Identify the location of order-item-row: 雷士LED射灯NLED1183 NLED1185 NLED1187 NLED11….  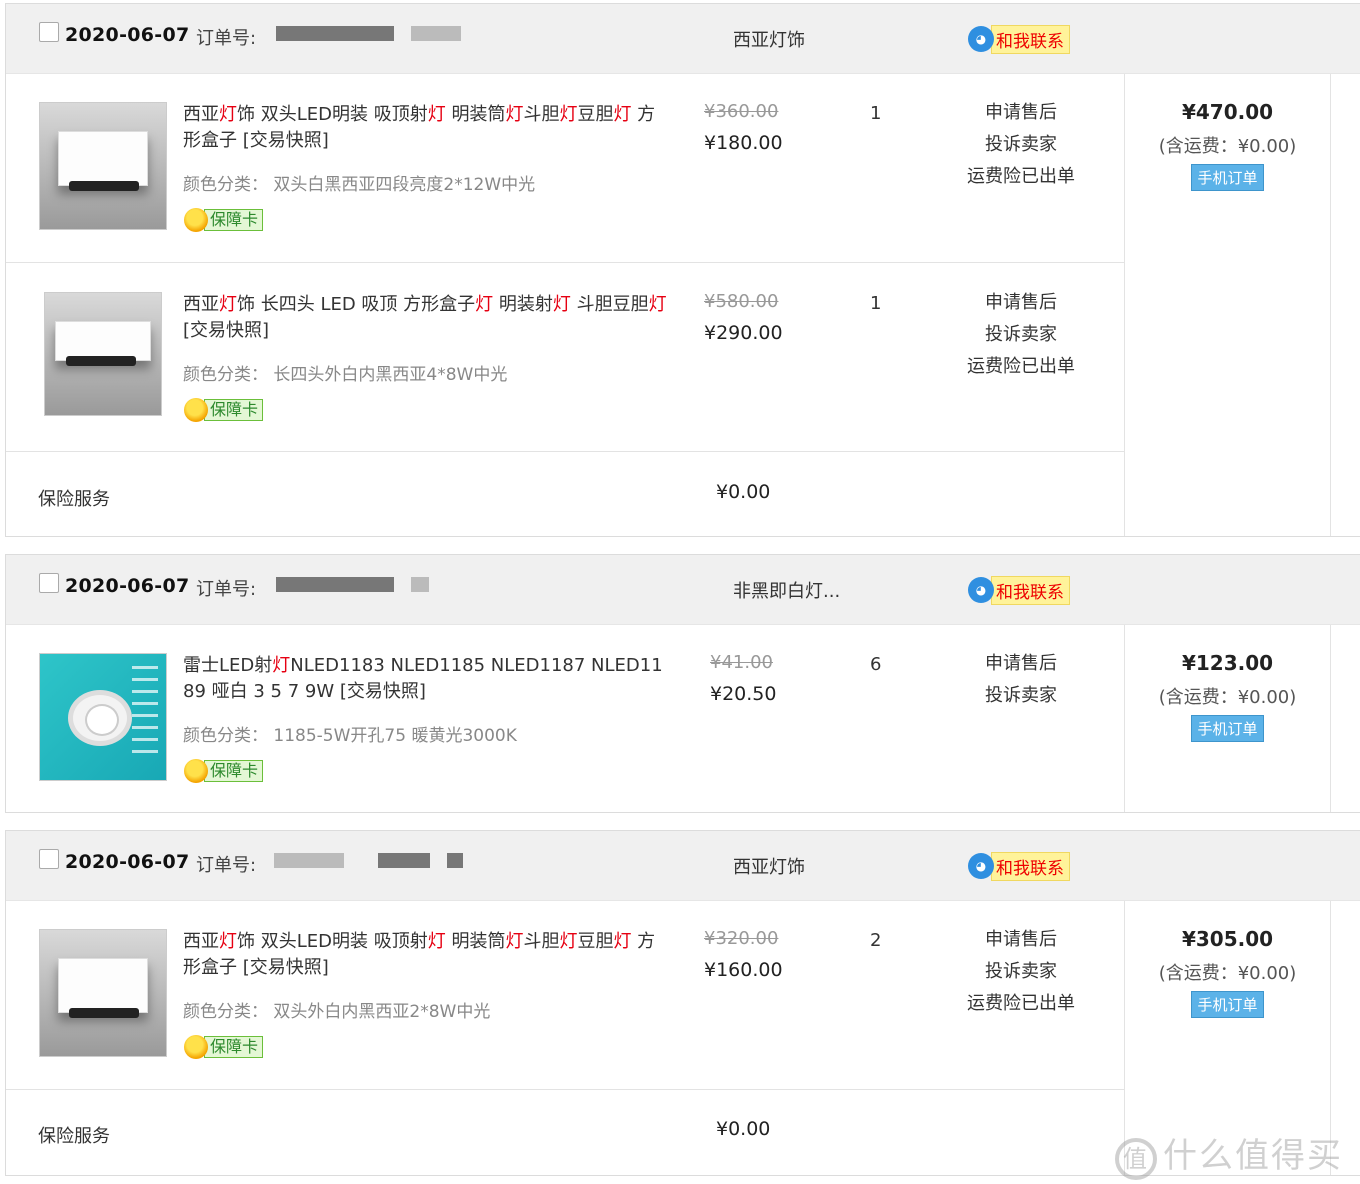
(565, 718).